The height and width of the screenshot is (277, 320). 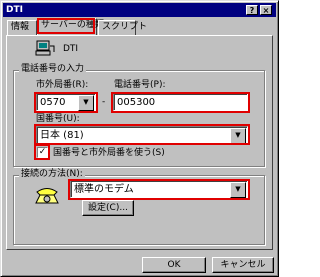 What do you see at coordinates (42, 152) in the screenshot?
I see `highlight-checkbox` at bounding box center [42, 152].